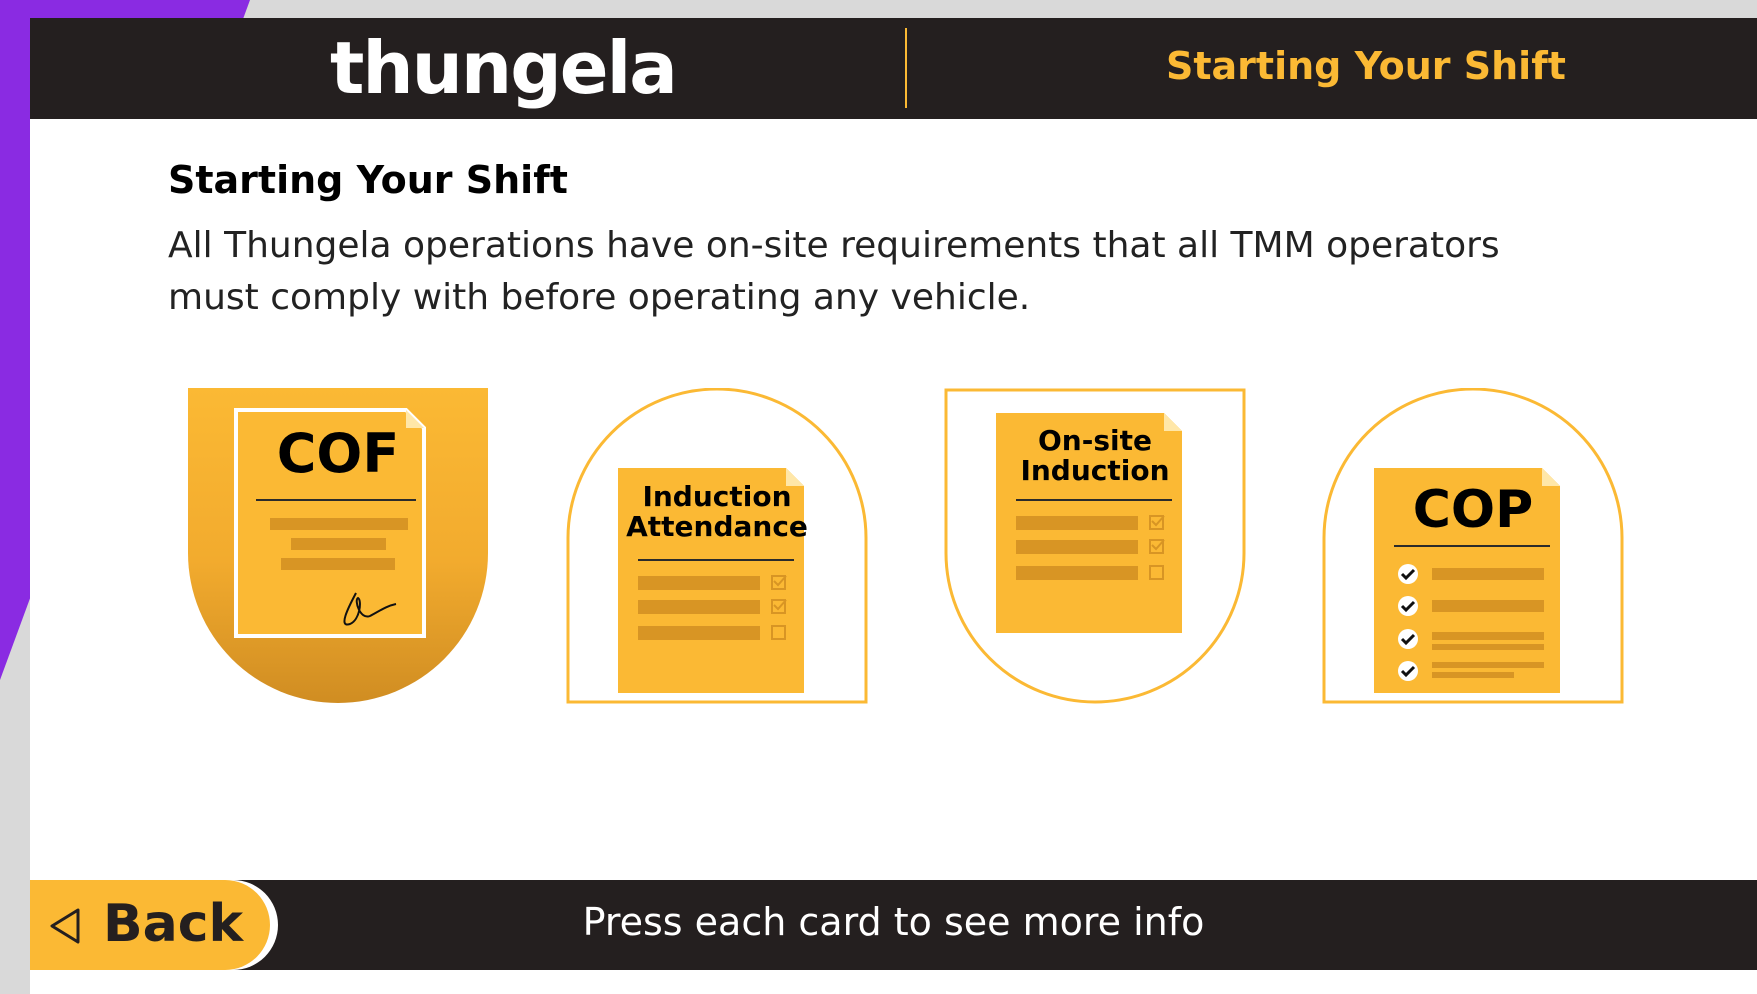 The width and height of the screenshot is (1757, 994). I want to click on back-arrow-icon, so click(65, 926).